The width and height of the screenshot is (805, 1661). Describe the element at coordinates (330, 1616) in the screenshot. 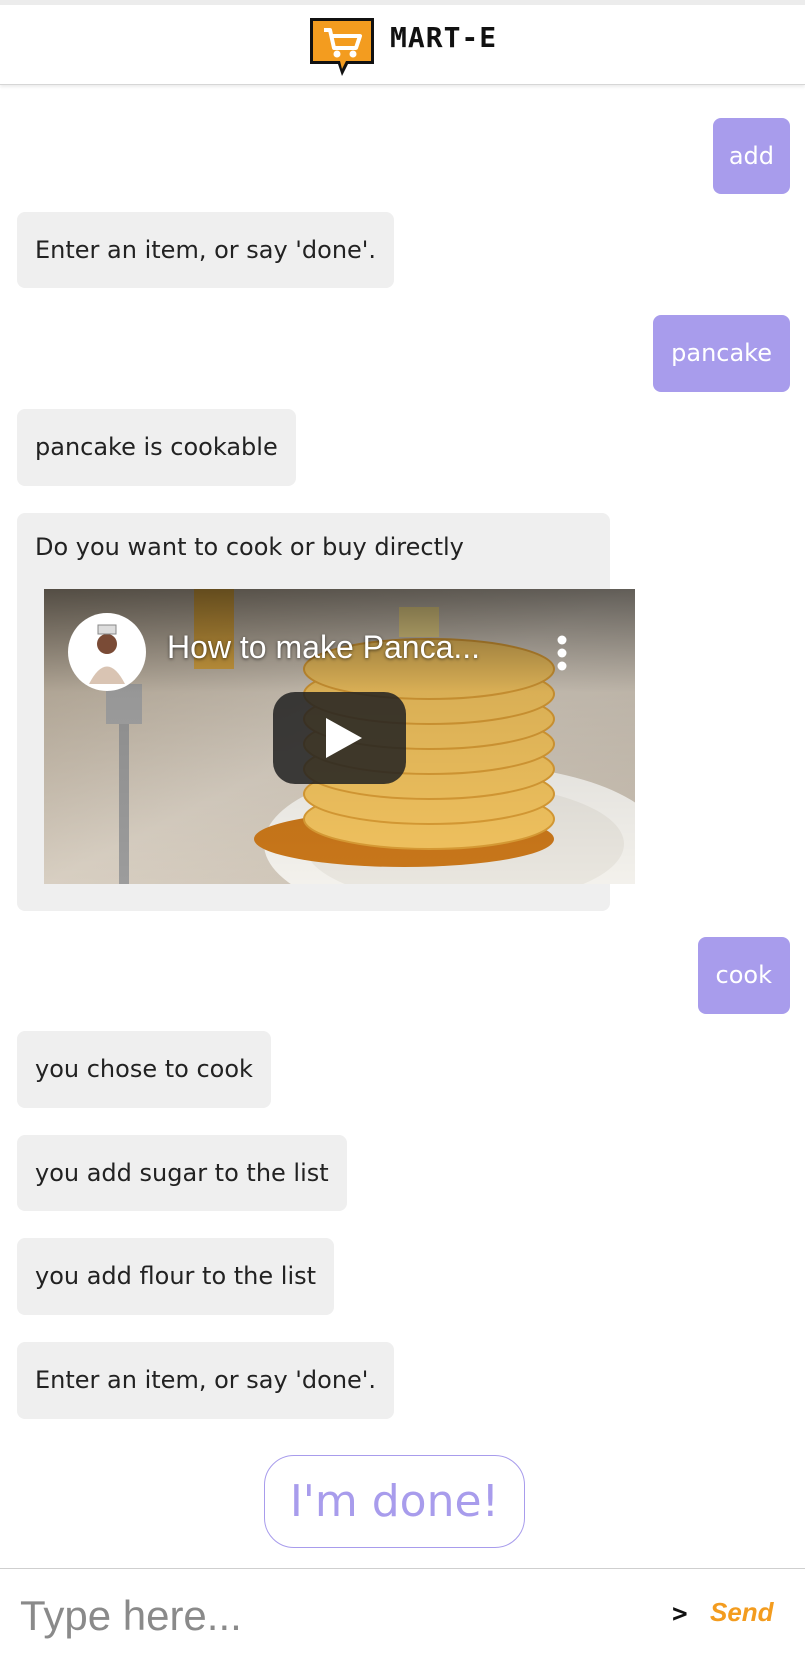

I see `message-input` at that location.